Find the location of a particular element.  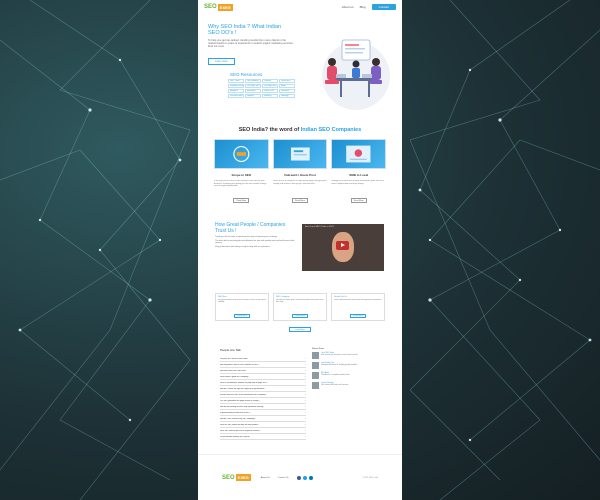

post-desc: Checklist for a complete website audit is located at coordinates (335, 375).